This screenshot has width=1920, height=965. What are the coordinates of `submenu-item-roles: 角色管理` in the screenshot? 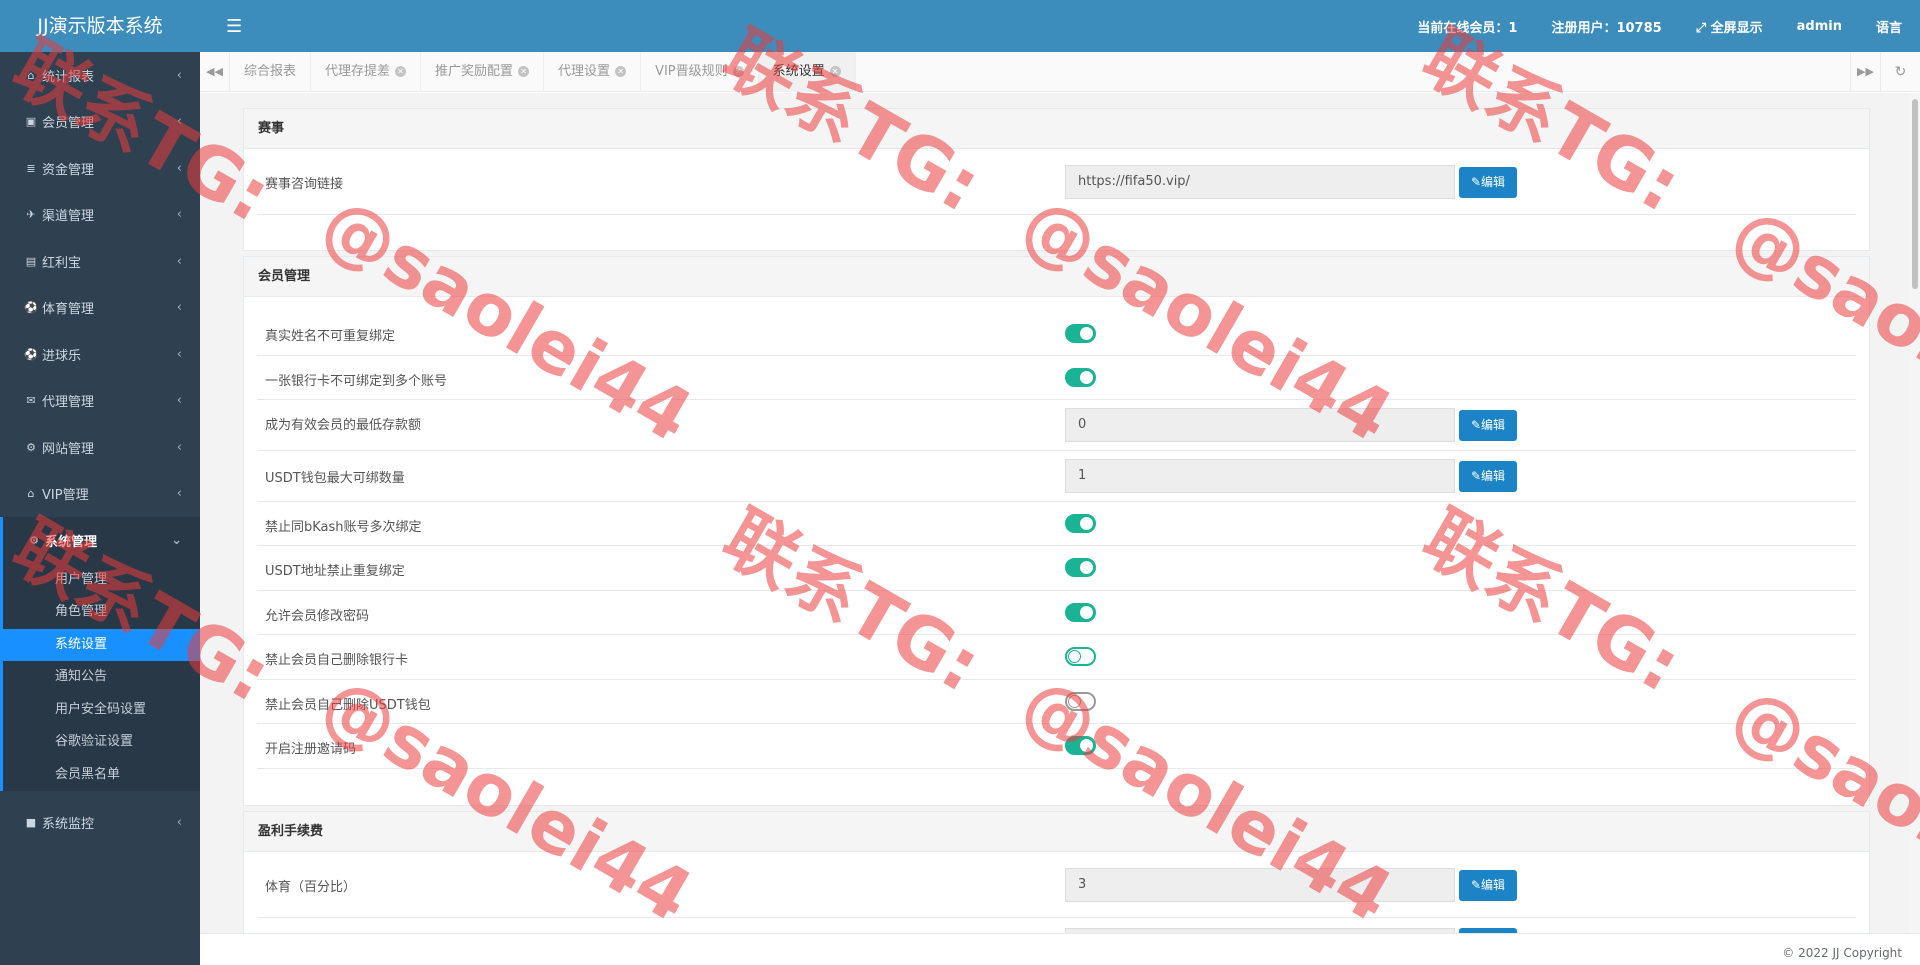 It's located at (101, 612).